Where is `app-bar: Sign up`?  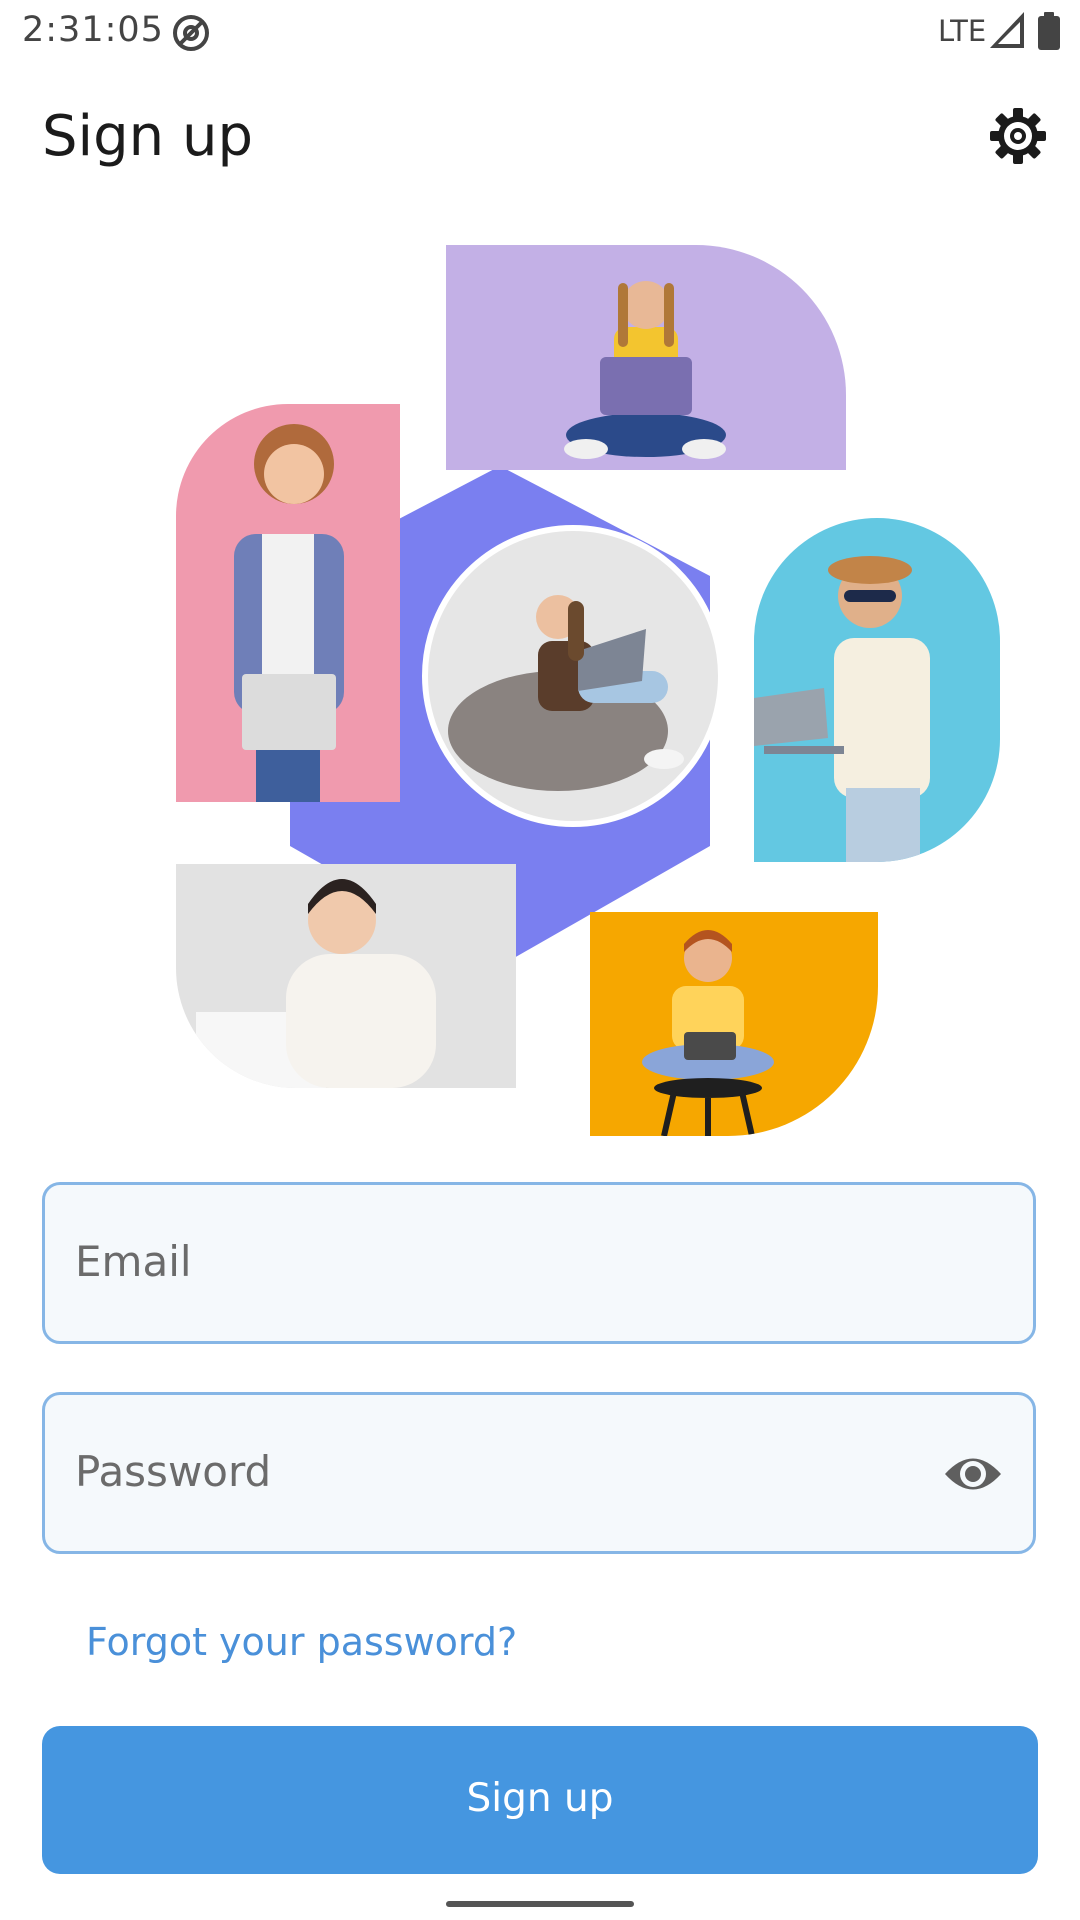
app-bar: Sign up is located at coordinates (540, 139).